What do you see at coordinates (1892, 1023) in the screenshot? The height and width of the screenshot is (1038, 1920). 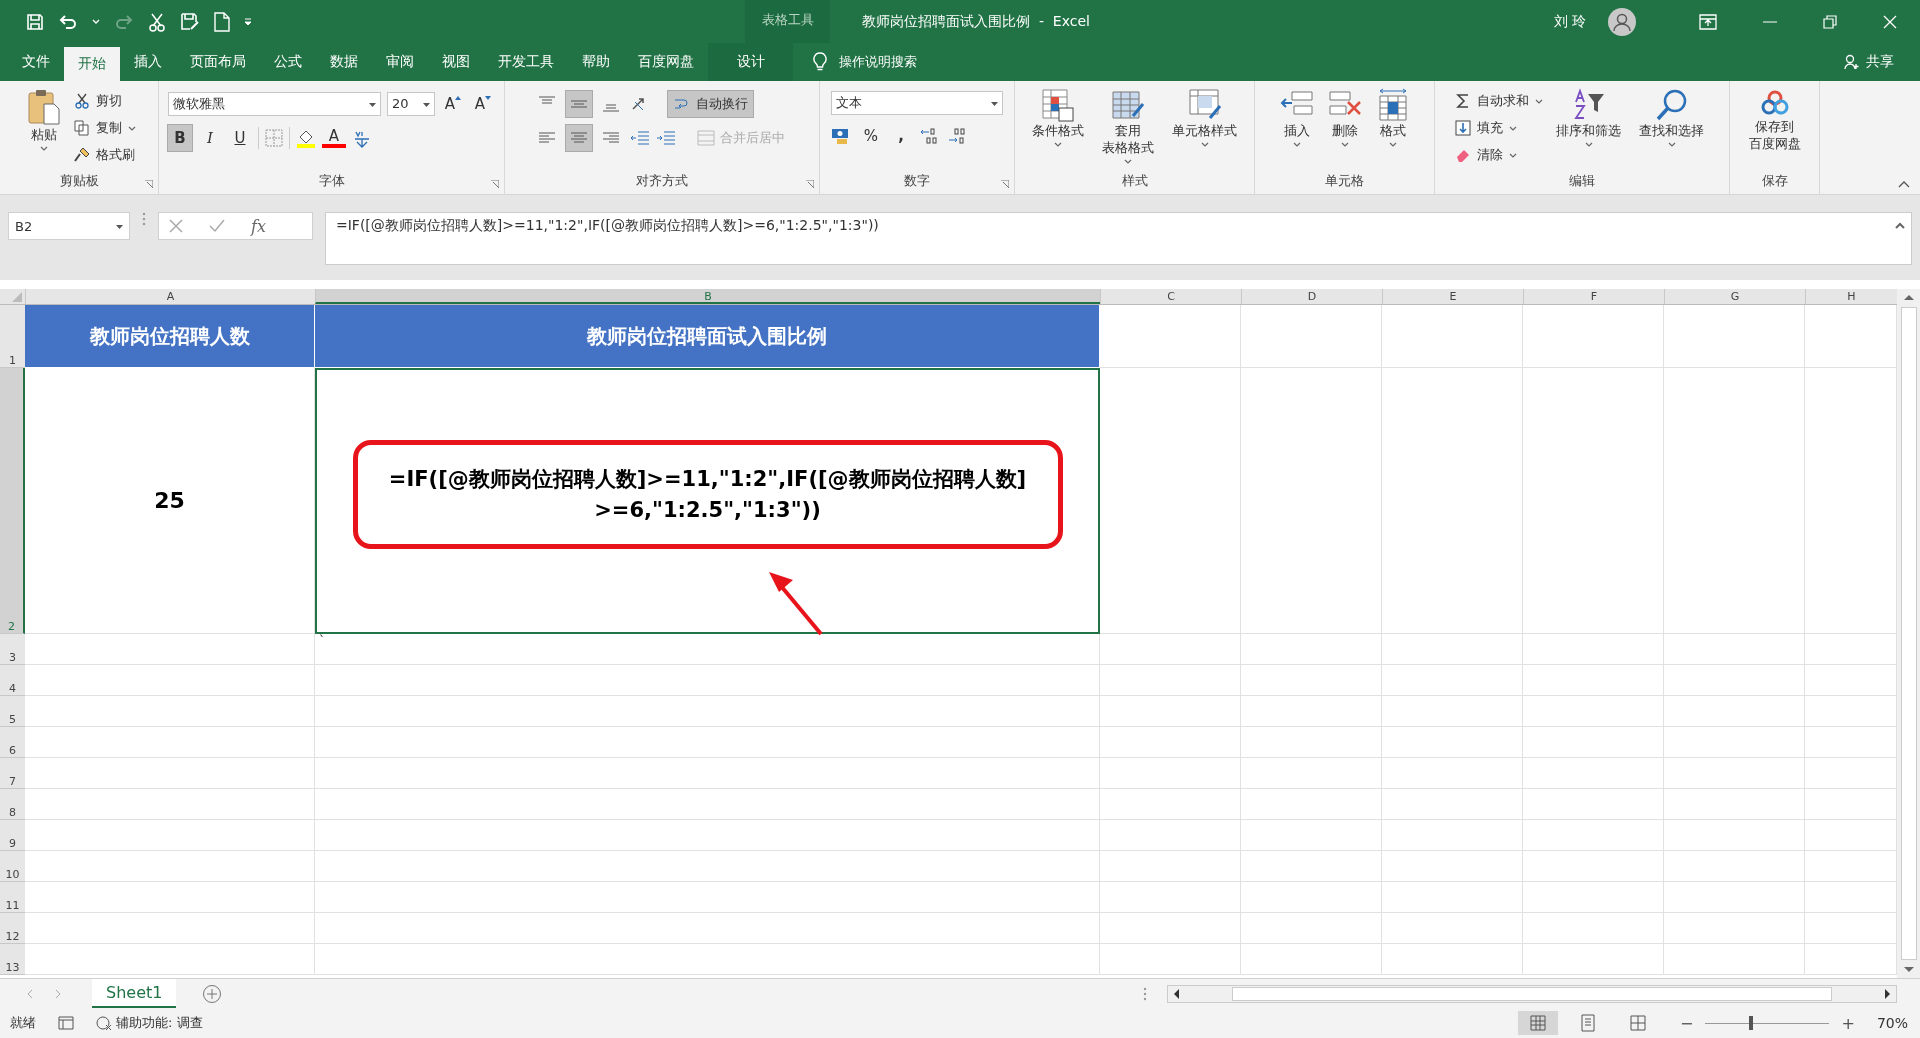 I see `zoom-level: 70%` at bounding box center [1892, 1023].